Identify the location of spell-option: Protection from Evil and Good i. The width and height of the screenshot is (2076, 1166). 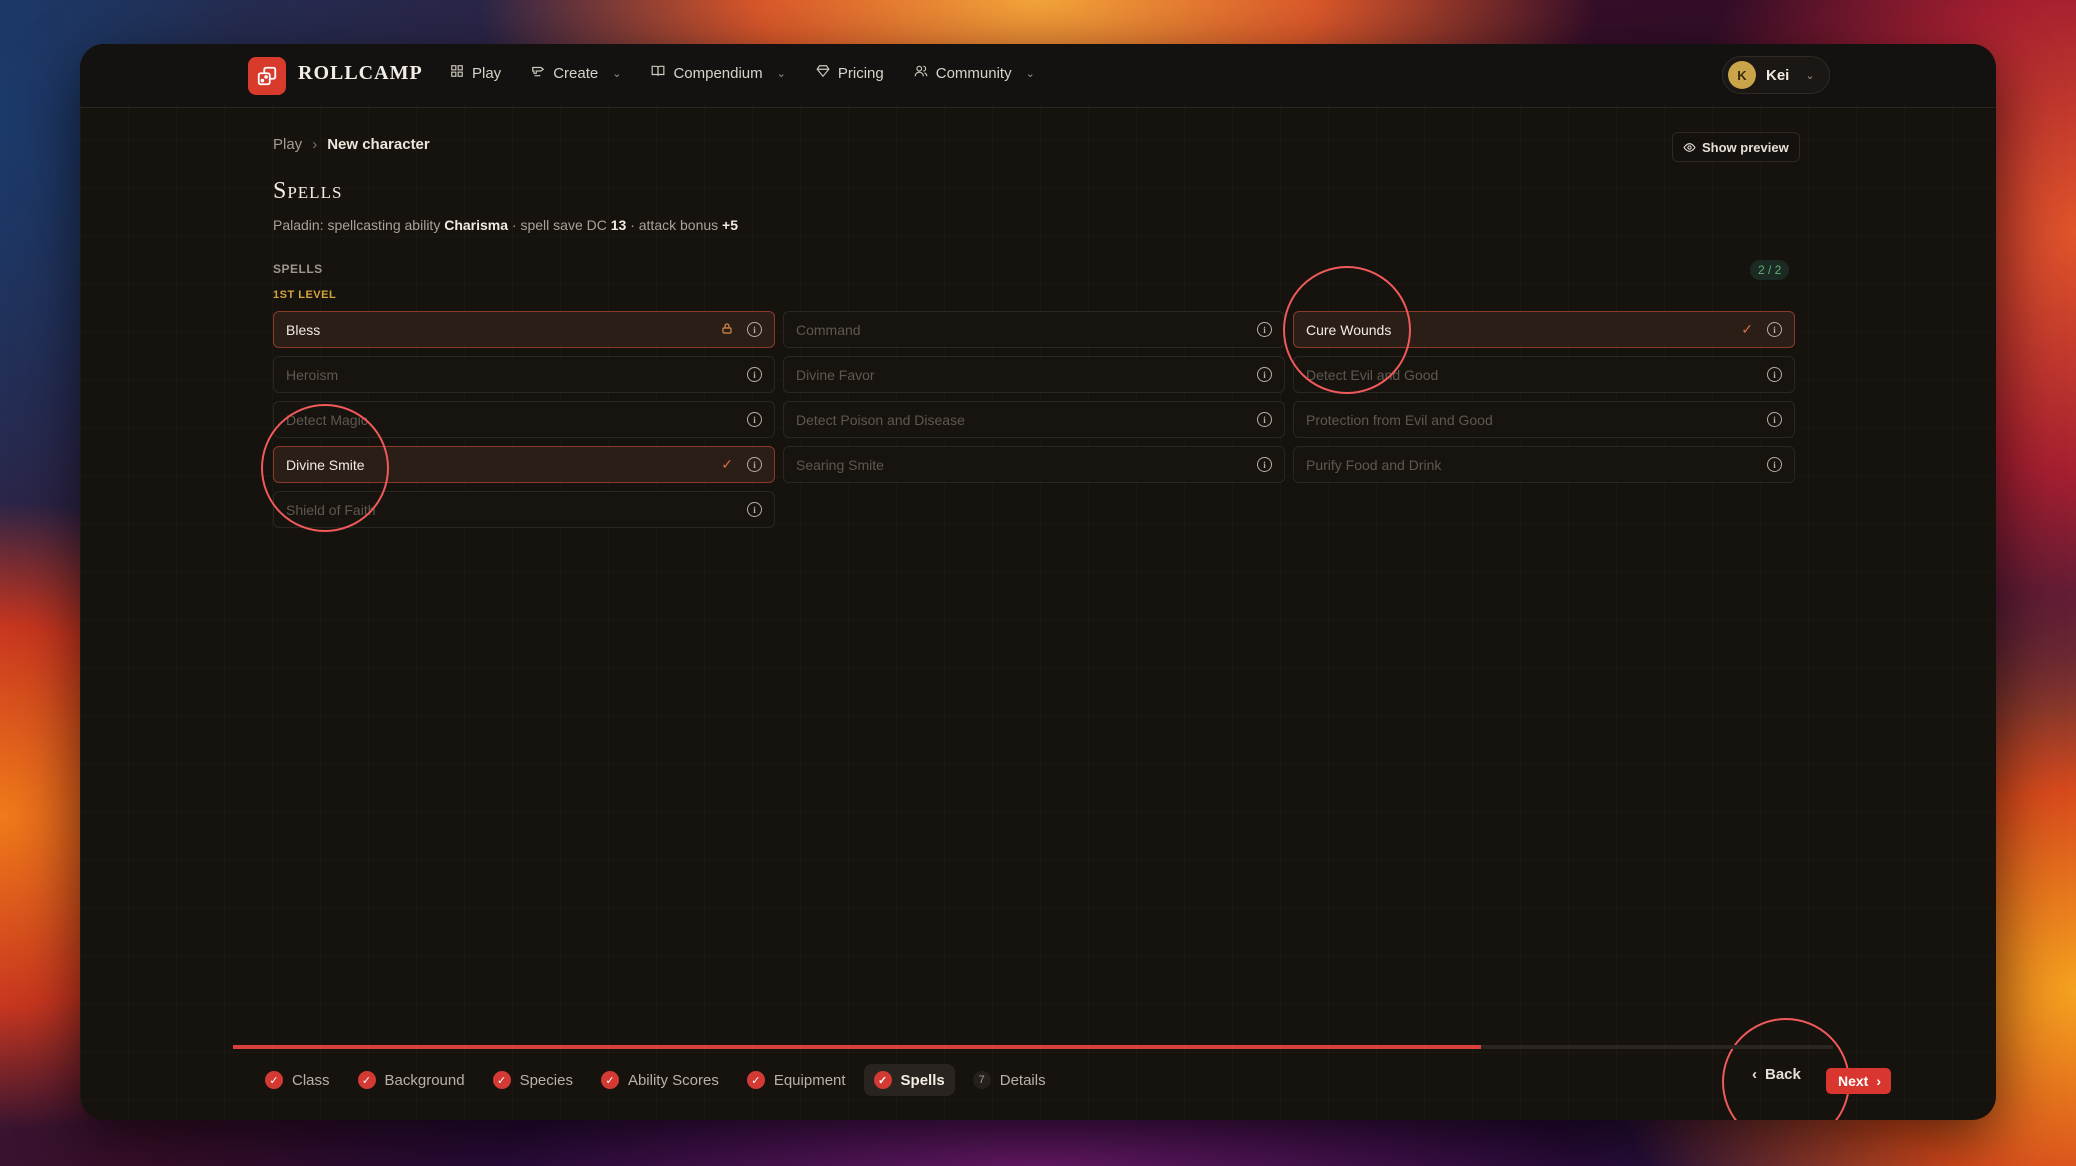
(1544, 419).